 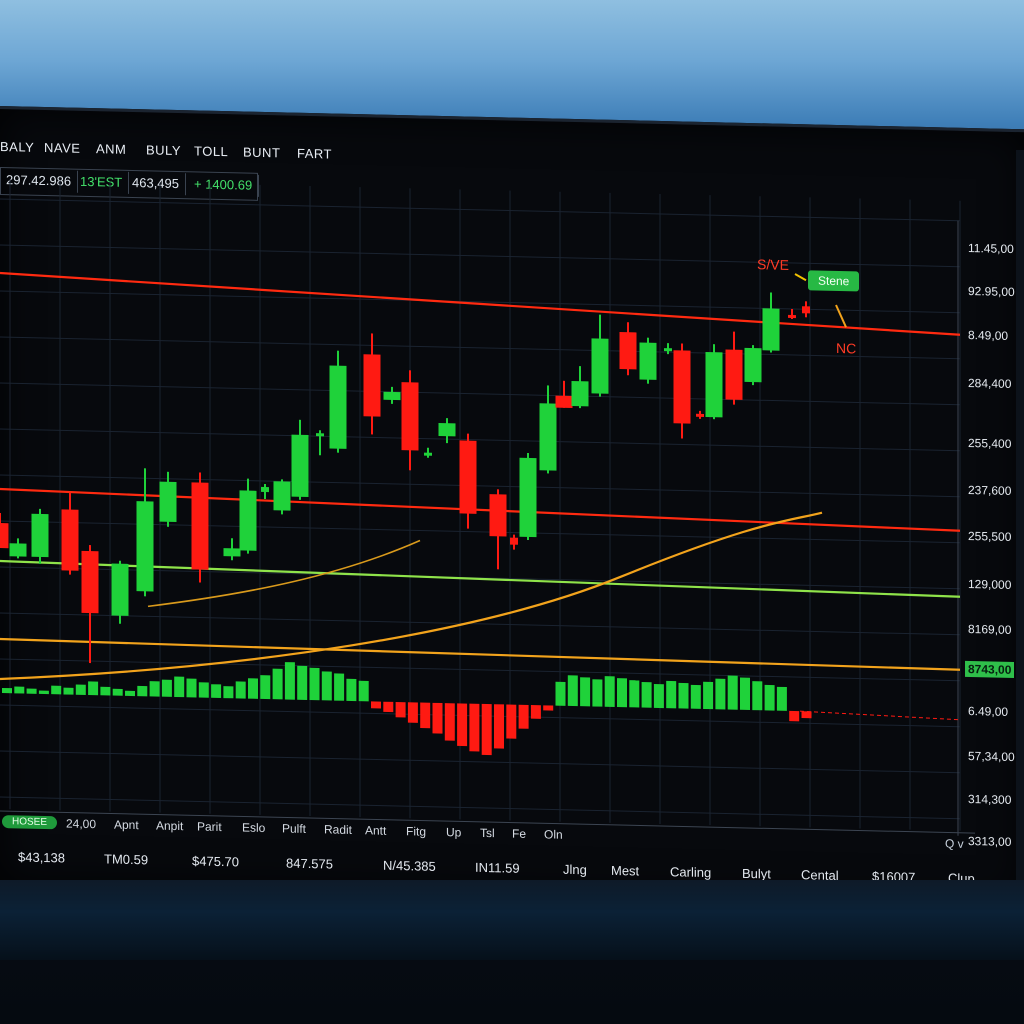 I want to click on price-tick-label: 314,300, so click(x=990, y=799).